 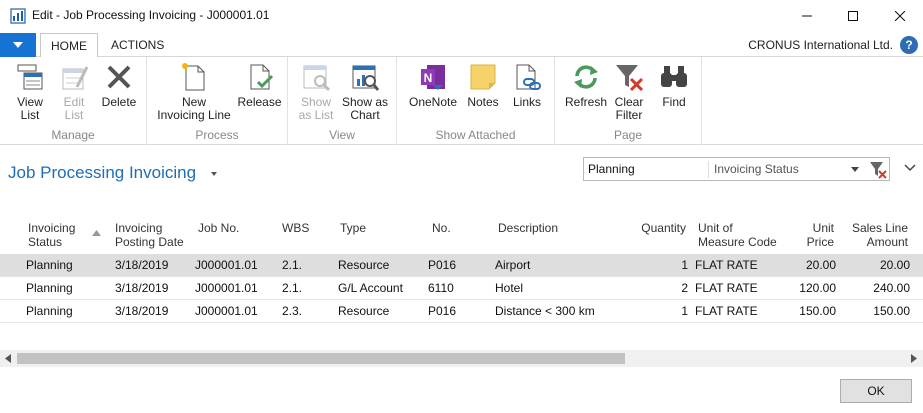 I want to click on column-header-quantity: Quantity, so click(x=653, y=228).